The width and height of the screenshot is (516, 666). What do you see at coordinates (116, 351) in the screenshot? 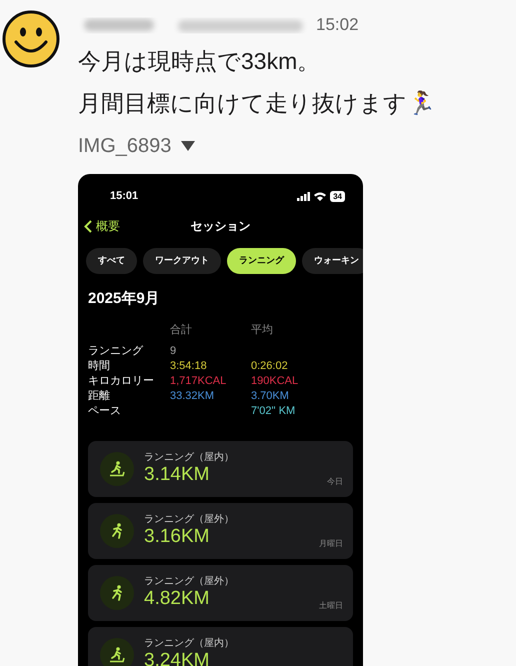
I see `stat-label: ランニング` at bounding box center [116, 351].